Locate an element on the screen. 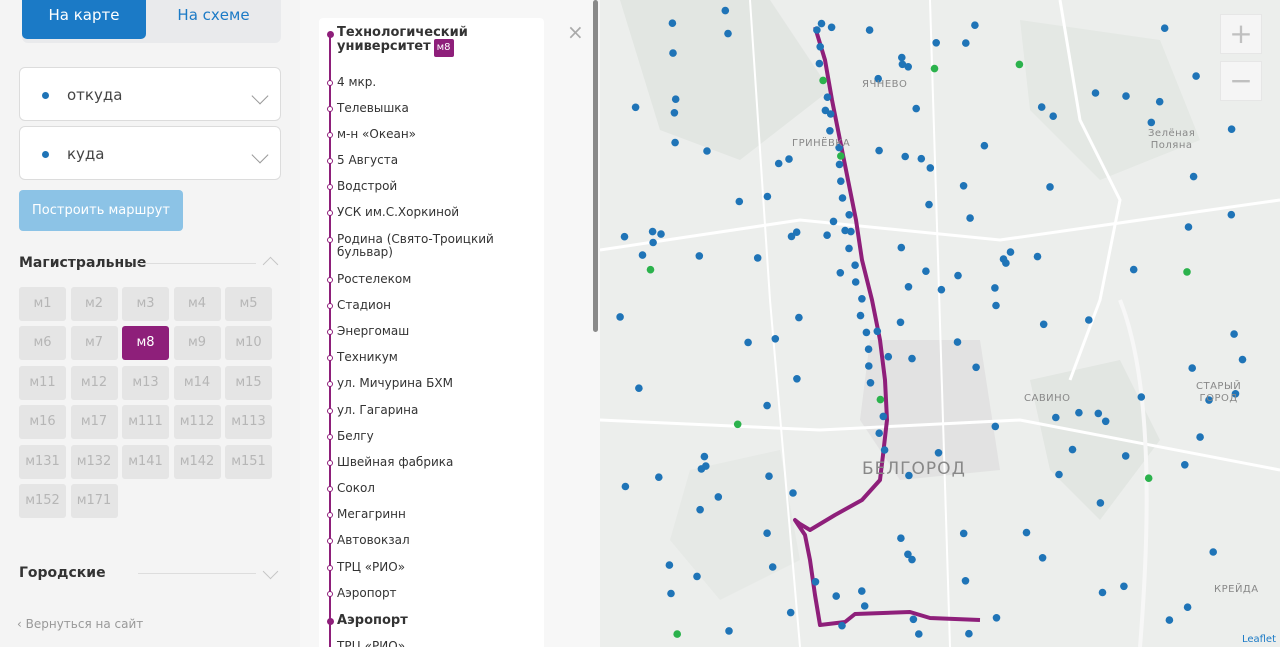  route-button-м113: м113 is located at coordinates (248, 422).